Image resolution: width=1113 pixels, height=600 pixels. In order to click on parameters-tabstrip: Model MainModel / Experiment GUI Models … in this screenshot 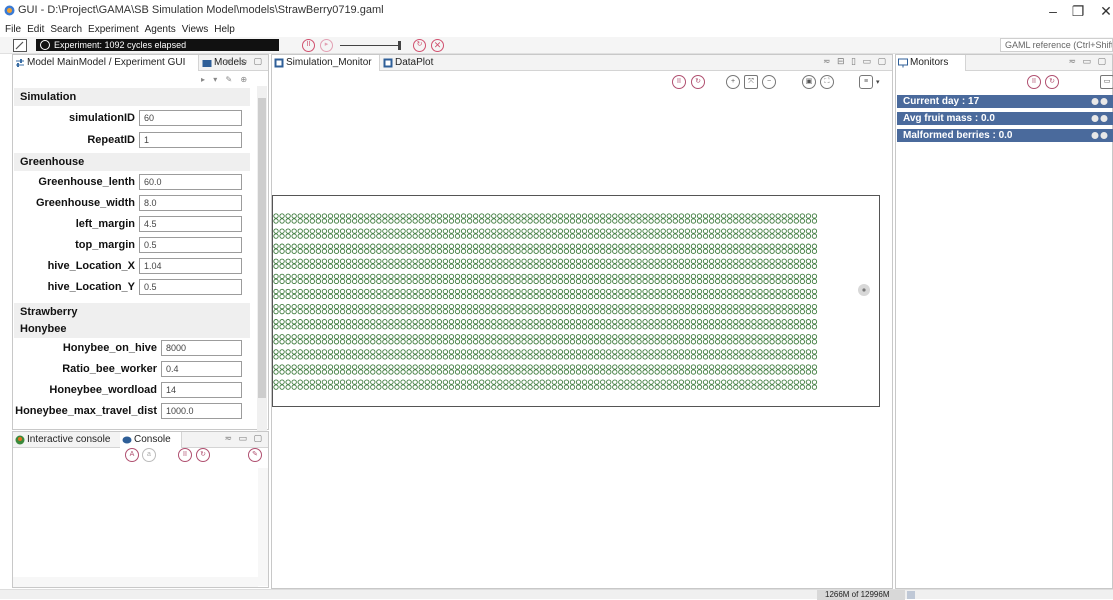, I will do `click(140, 63)`.